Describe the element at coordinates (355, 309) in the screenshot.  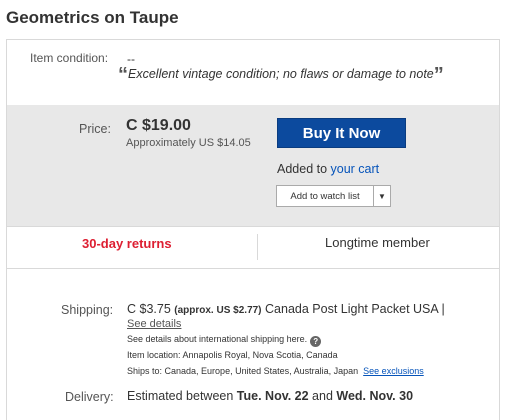
I see `shipping-service: Canada Post Light Packet USA |` at that location.